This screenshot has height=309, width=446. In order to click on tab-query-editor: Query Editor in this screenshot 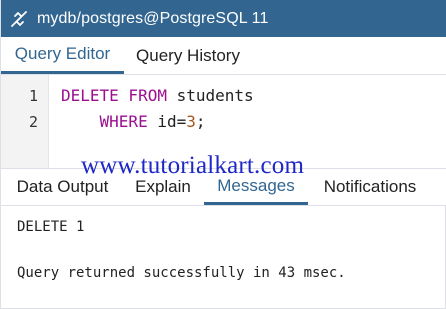, I will do `click(62, 55)`.